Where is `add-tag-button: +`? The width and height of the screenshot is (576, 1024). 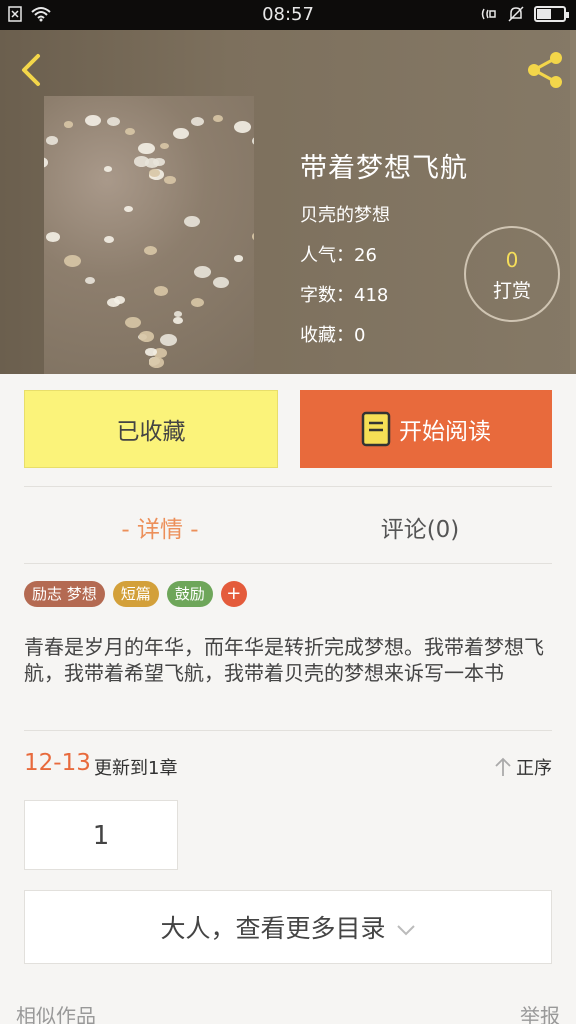 add-tag-button: + is located at coordinates (233, 594).